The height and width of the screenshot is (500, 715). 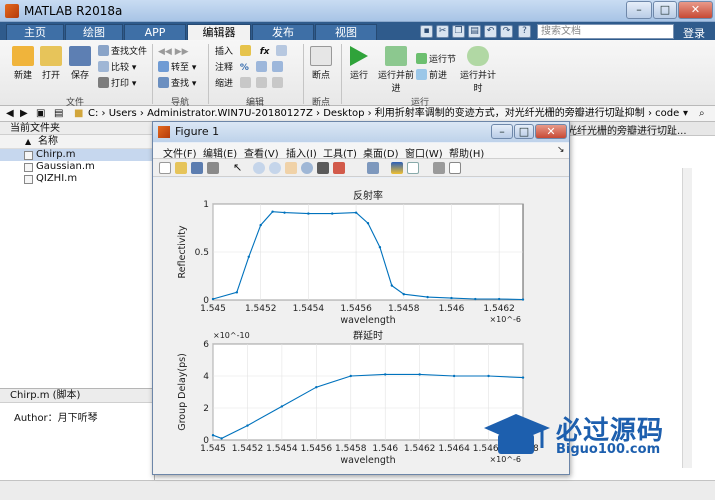 What do you see at coordinates (103, 82) in the screenshot?
I see `printer-icon` at bounding box center [103, 82].